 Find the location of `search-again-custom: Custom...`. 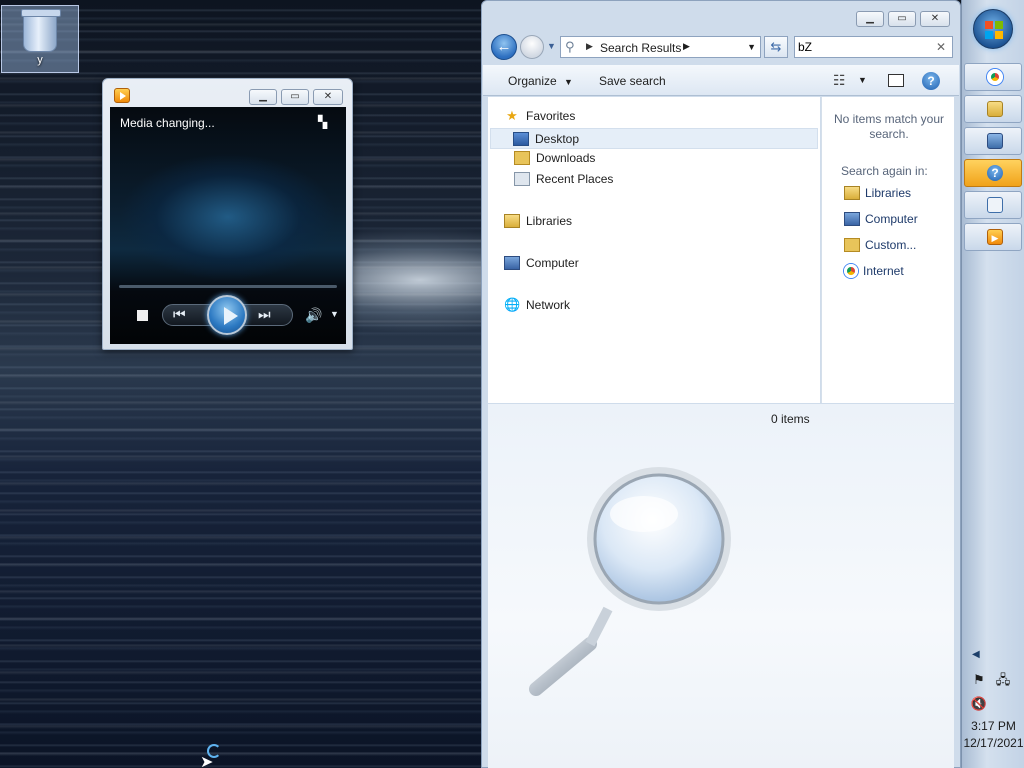

search-again-custom: Custom... is located at coordinates (880, 245).